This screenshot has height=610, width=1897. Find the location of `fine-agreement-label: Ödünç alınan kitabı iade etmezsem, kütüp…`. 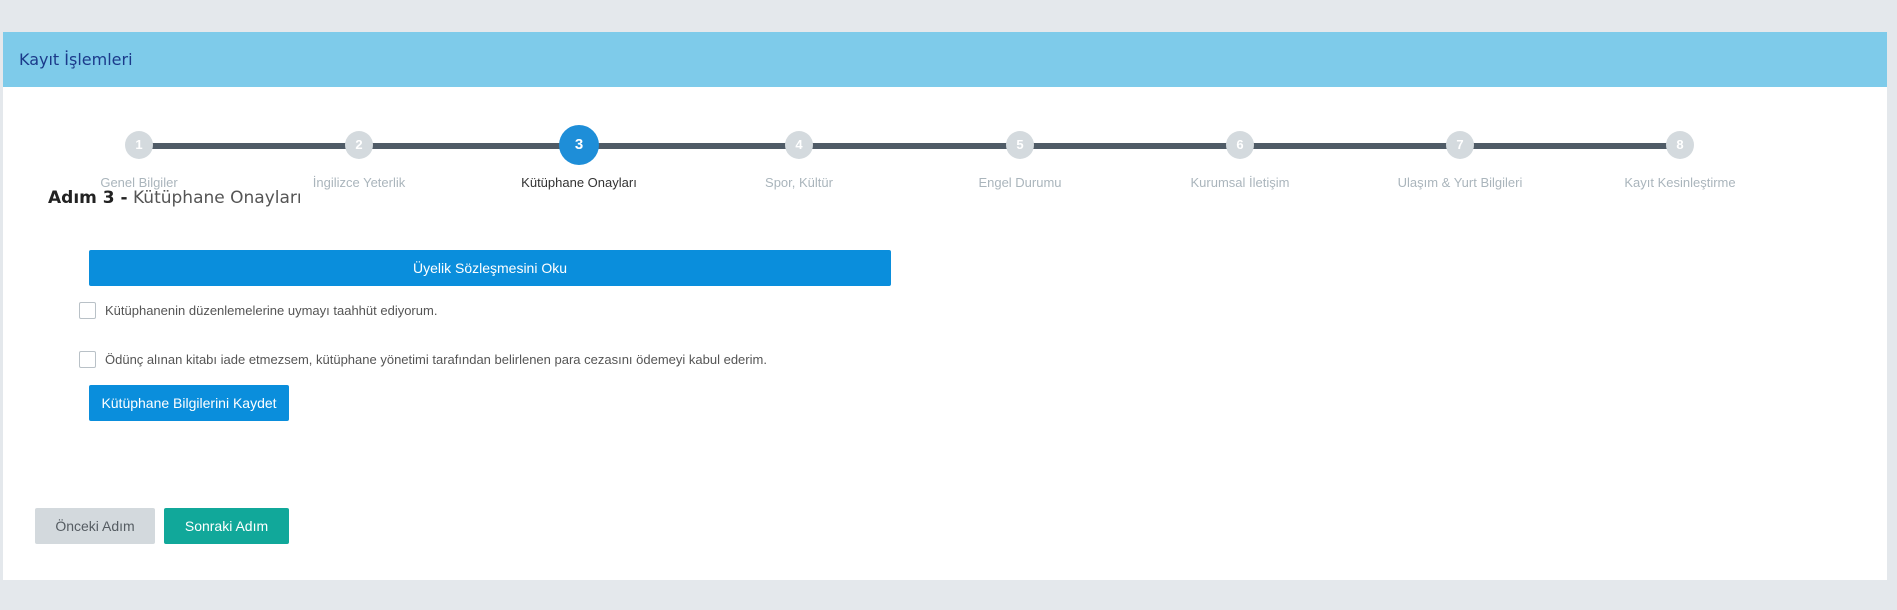

fine-agreement-label: Ödünç alınan kitabı iade etmezsem, kütüp… is located at coordinates (436, 359).